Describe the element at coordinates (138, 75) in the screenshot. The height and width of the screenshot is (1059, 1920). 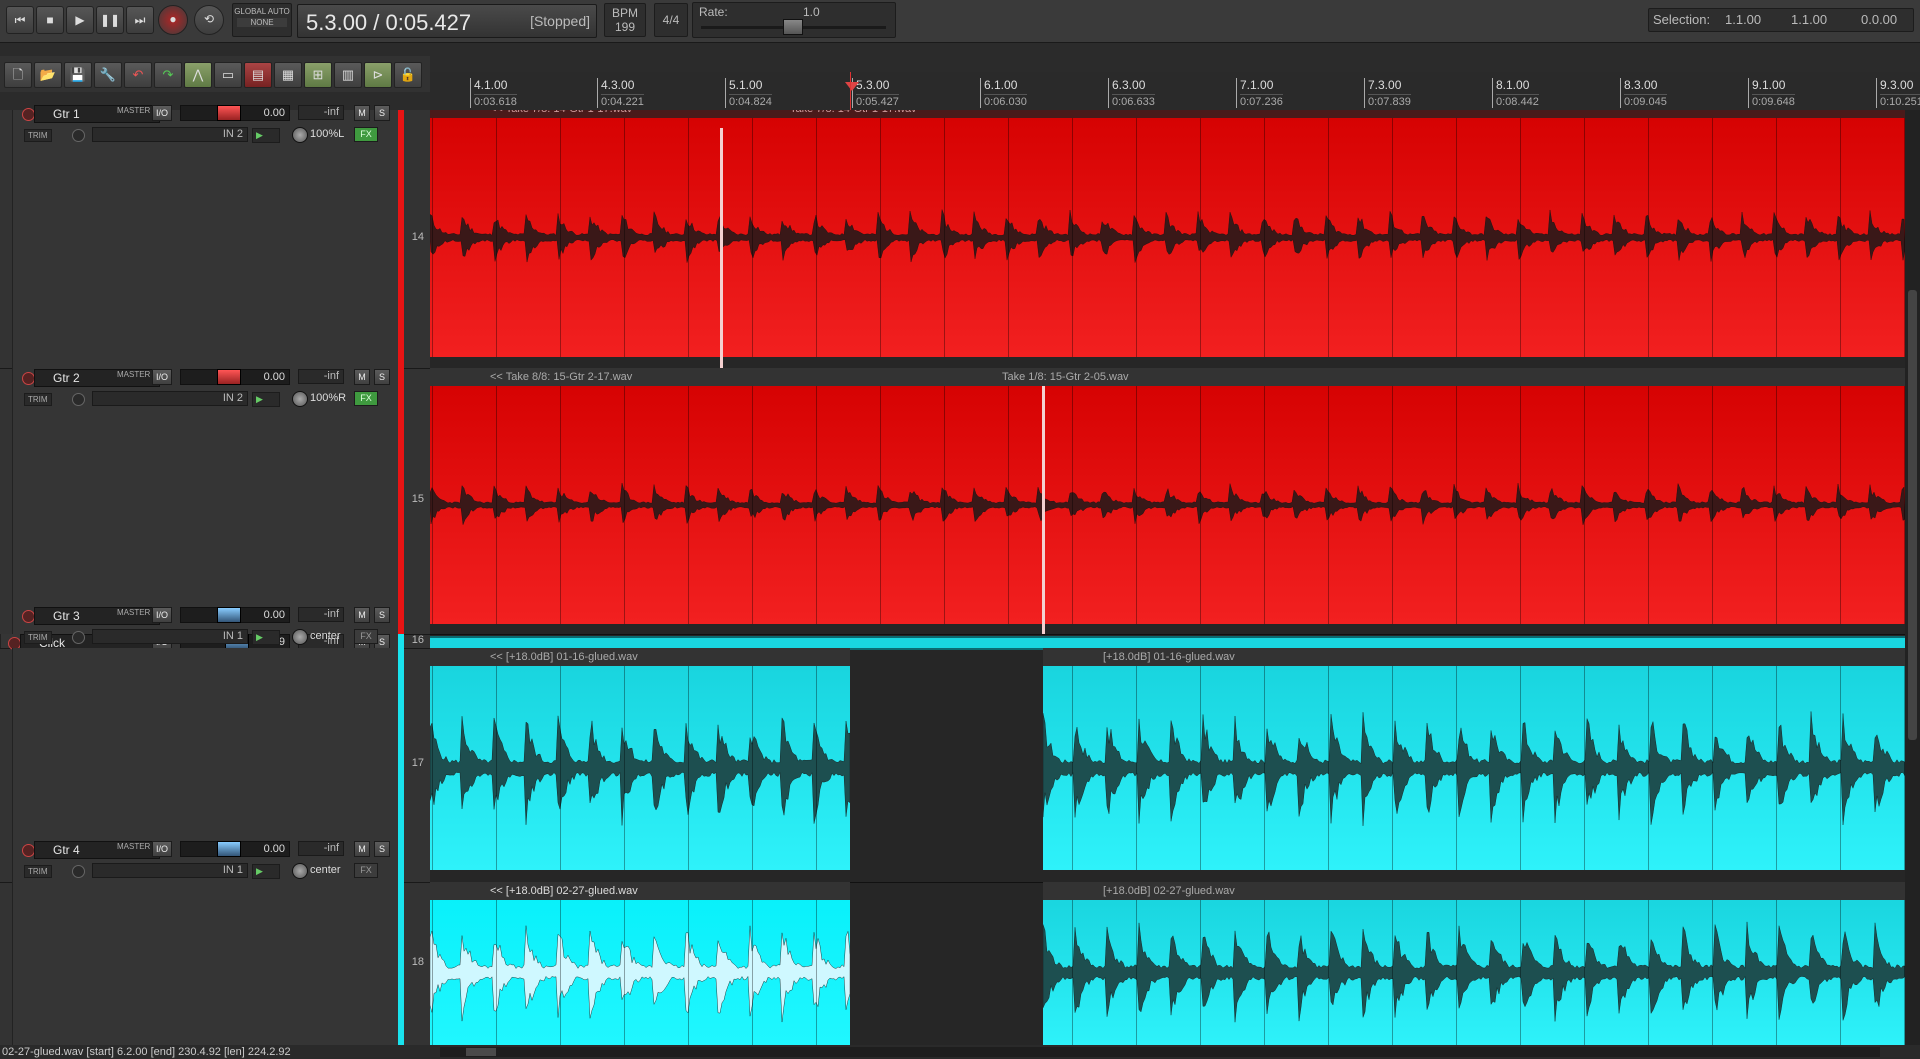
I see `undo-icon: ↶` at that location.